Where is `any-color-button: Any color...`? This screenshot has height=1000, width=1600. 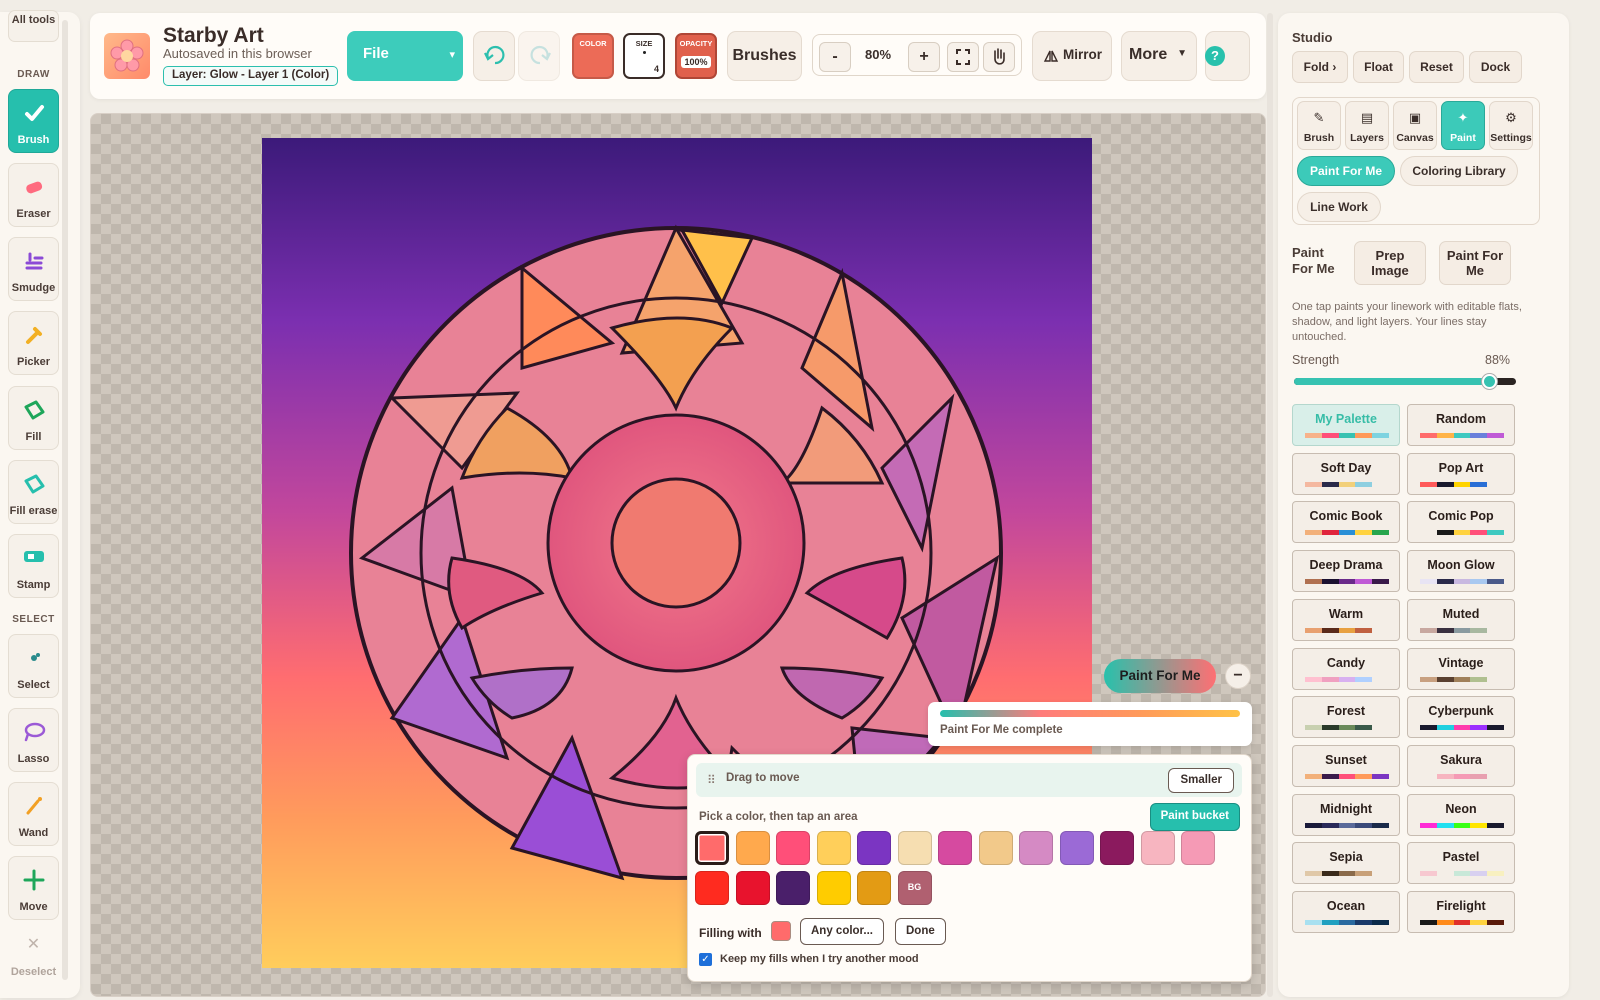
any-color-button: Any color... is located at coordinates (842, 931).